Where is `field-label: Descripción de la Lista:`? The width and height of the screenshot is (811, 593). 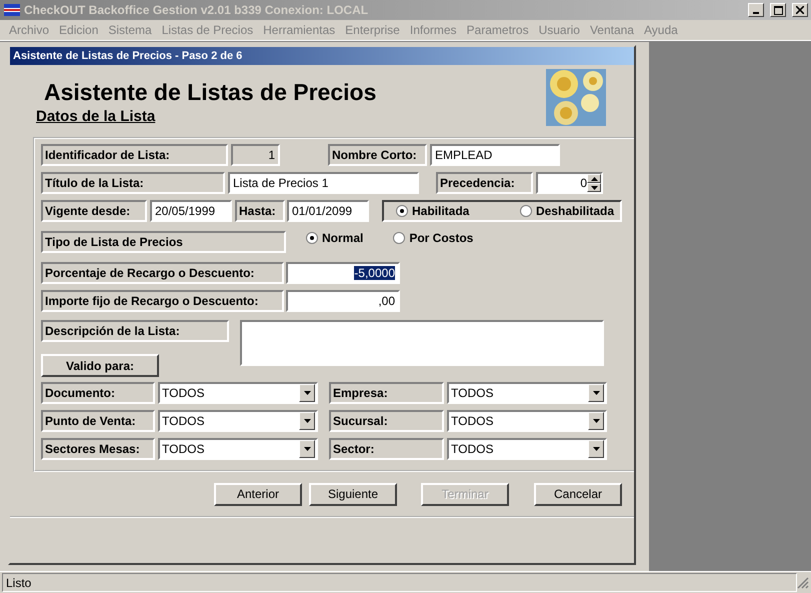
field-label: Descripción de la Lista: is located at coordinates (135, 331).